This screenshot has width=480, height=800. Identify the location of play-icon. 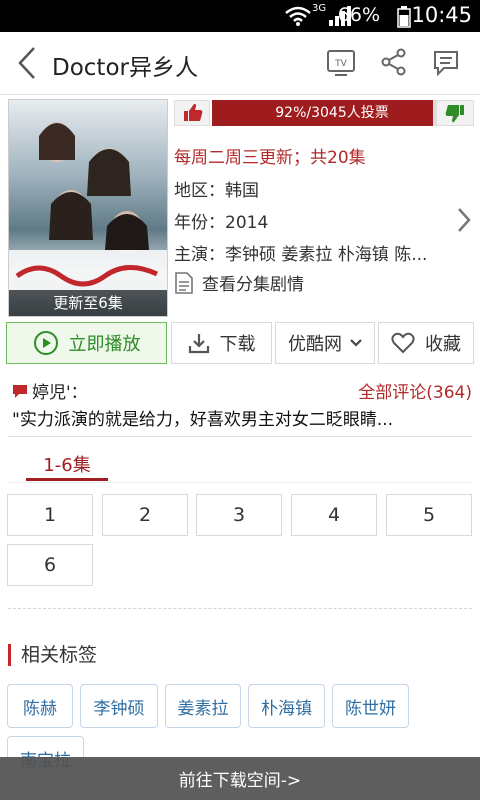
(45, 343).